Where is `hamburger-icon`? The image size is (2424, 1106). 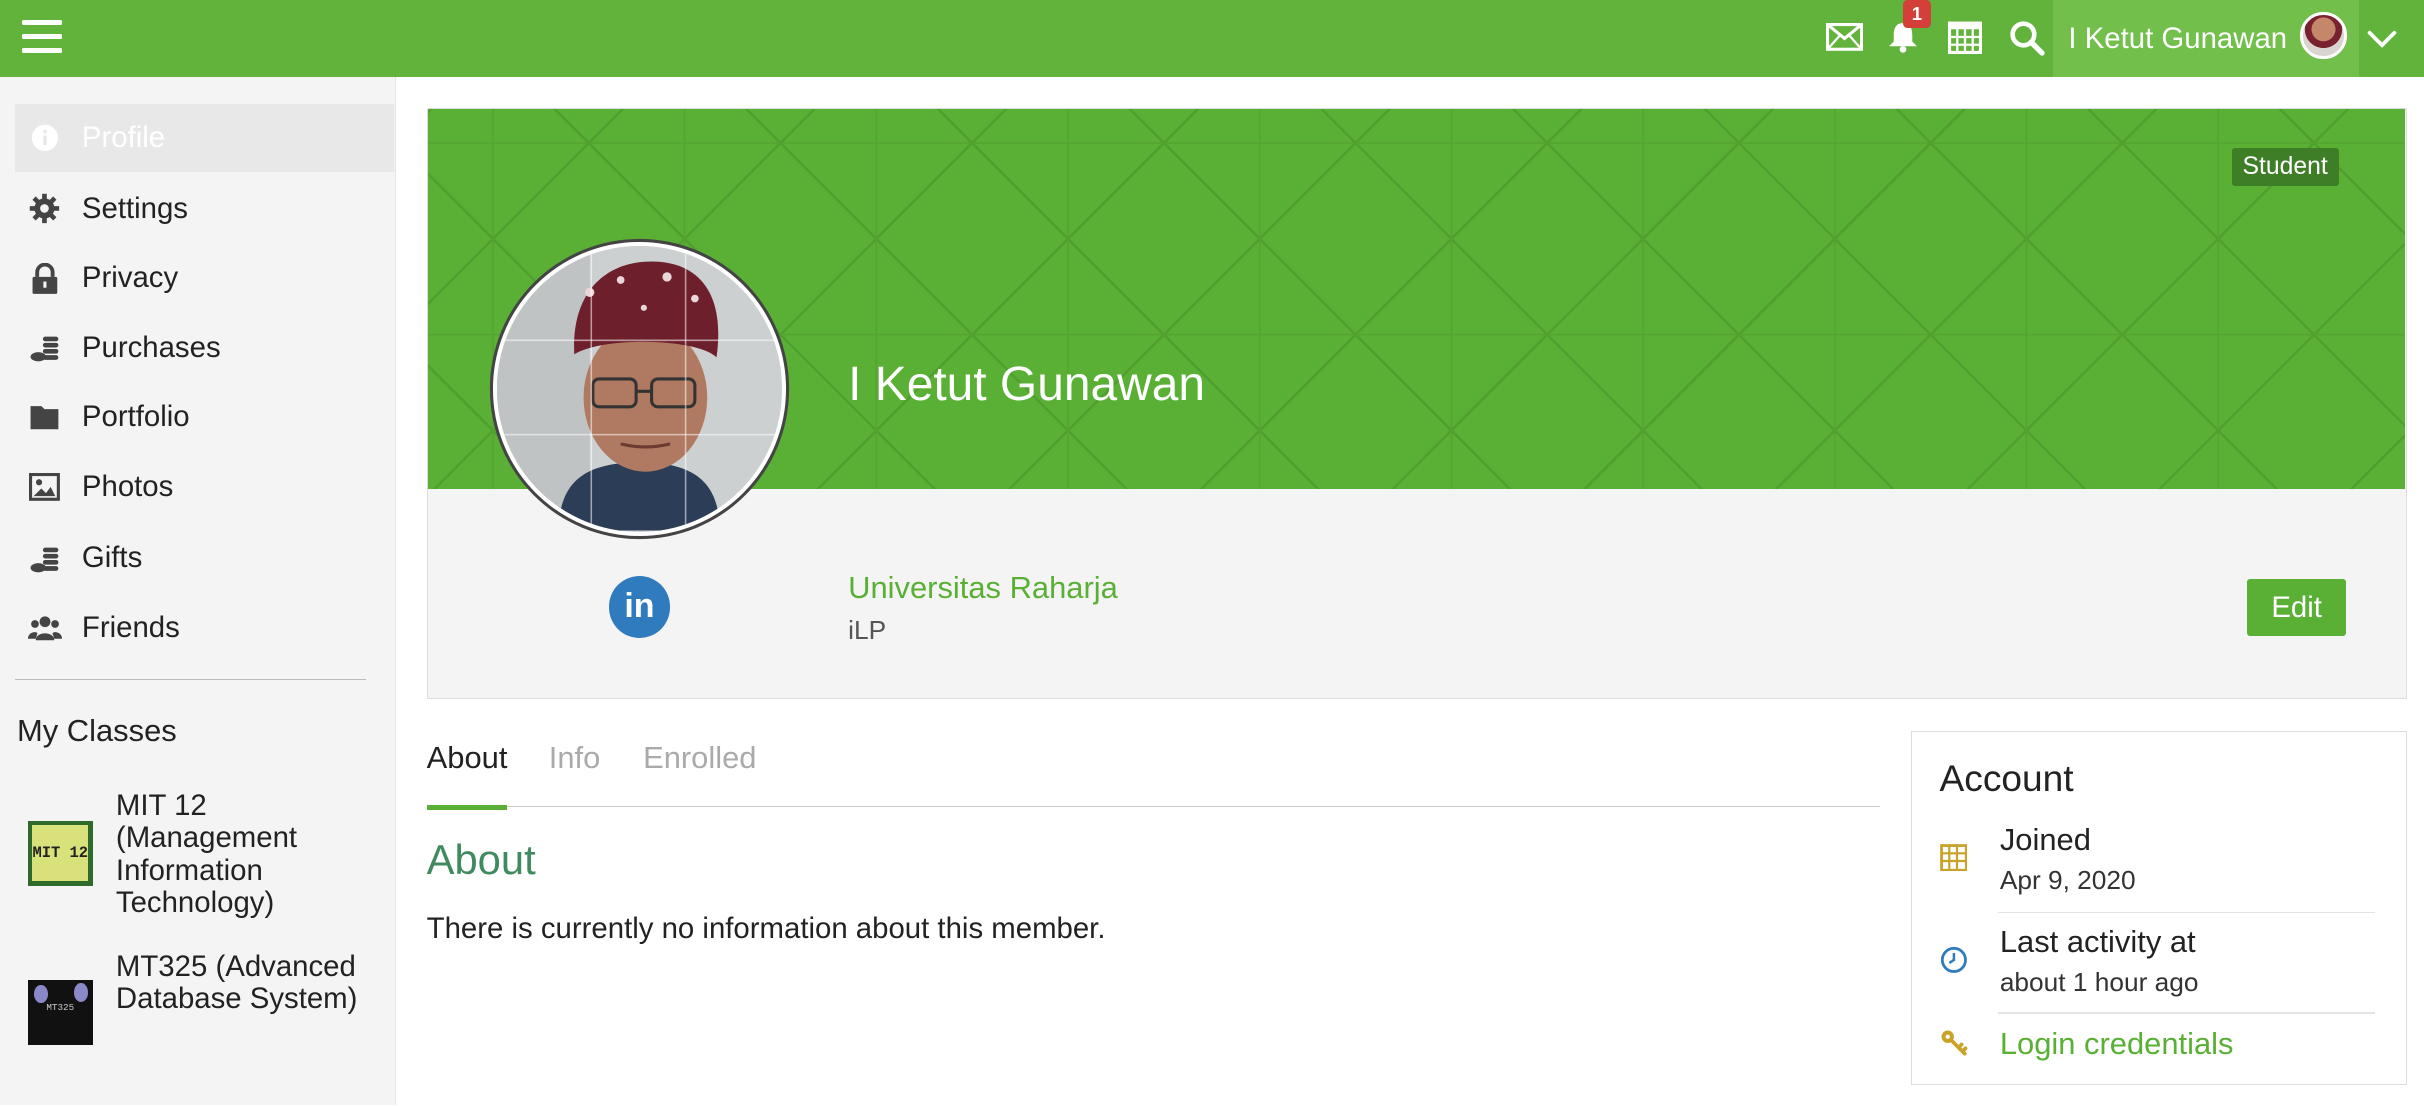
hamburger-icon is located at coordinates (41, 37).